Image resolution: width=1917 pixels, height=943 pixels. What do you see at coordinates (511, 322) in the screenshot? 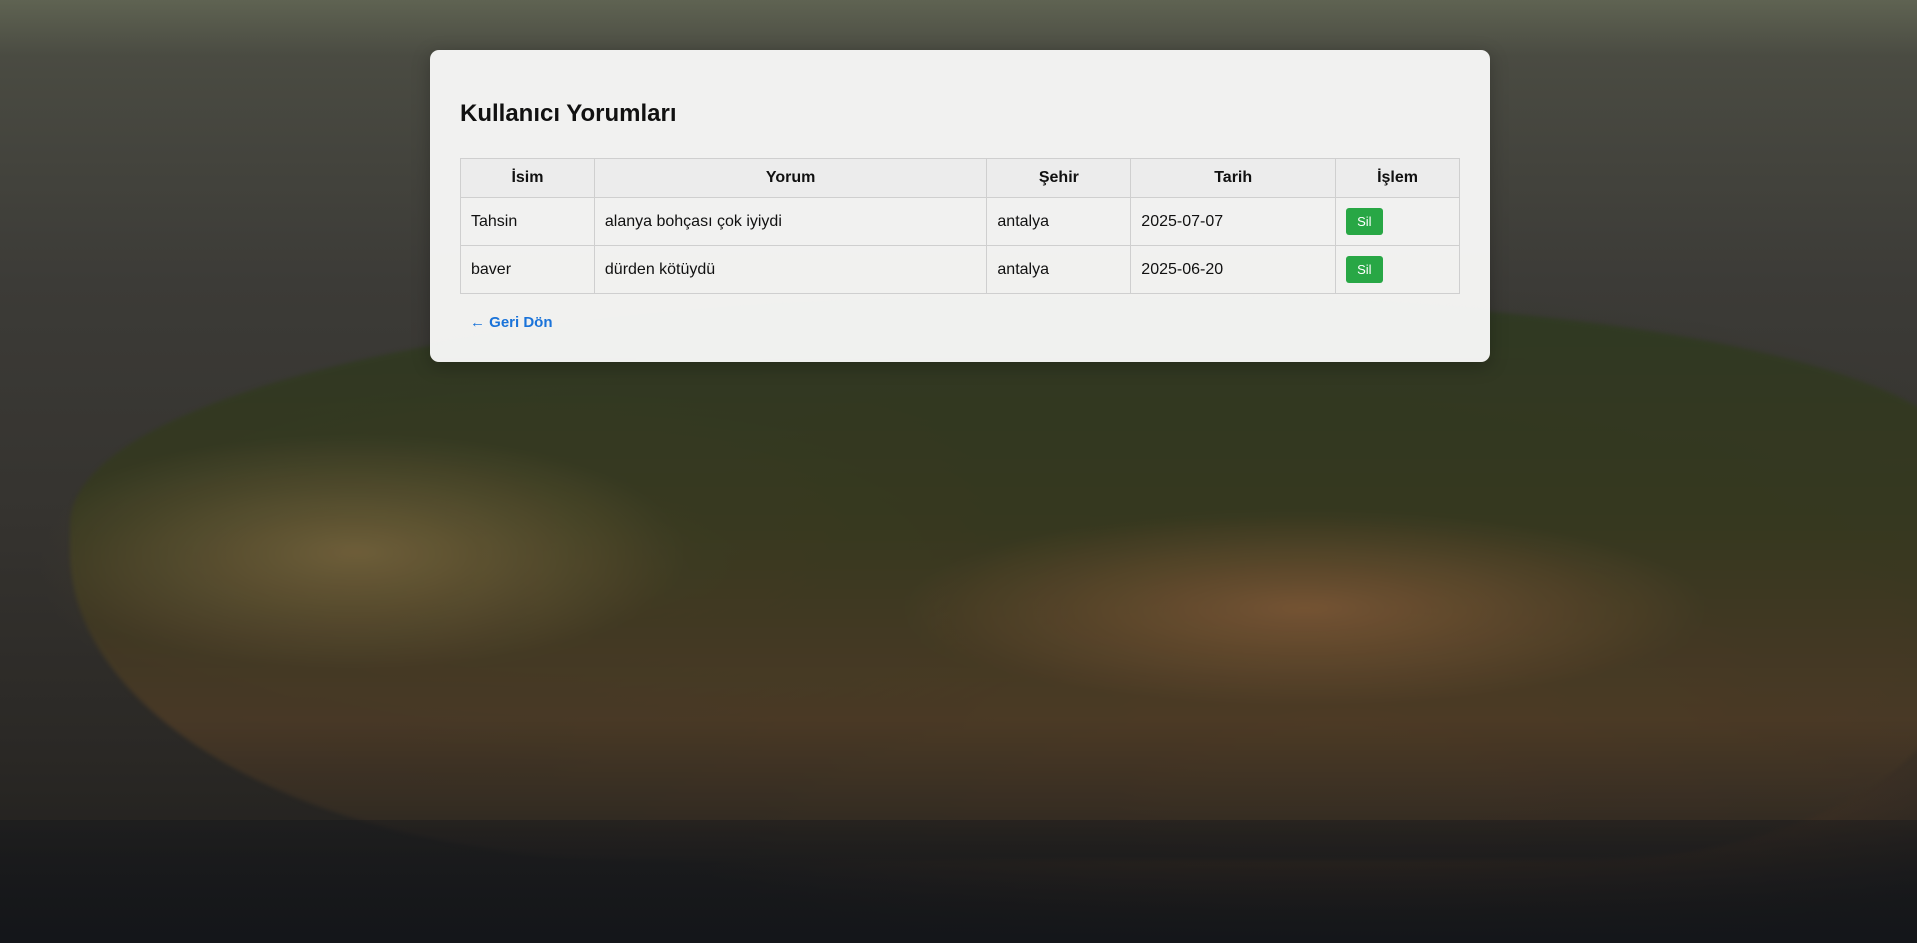
I see `back-link: ← Geri Dön` at bounding box center [511, 322].